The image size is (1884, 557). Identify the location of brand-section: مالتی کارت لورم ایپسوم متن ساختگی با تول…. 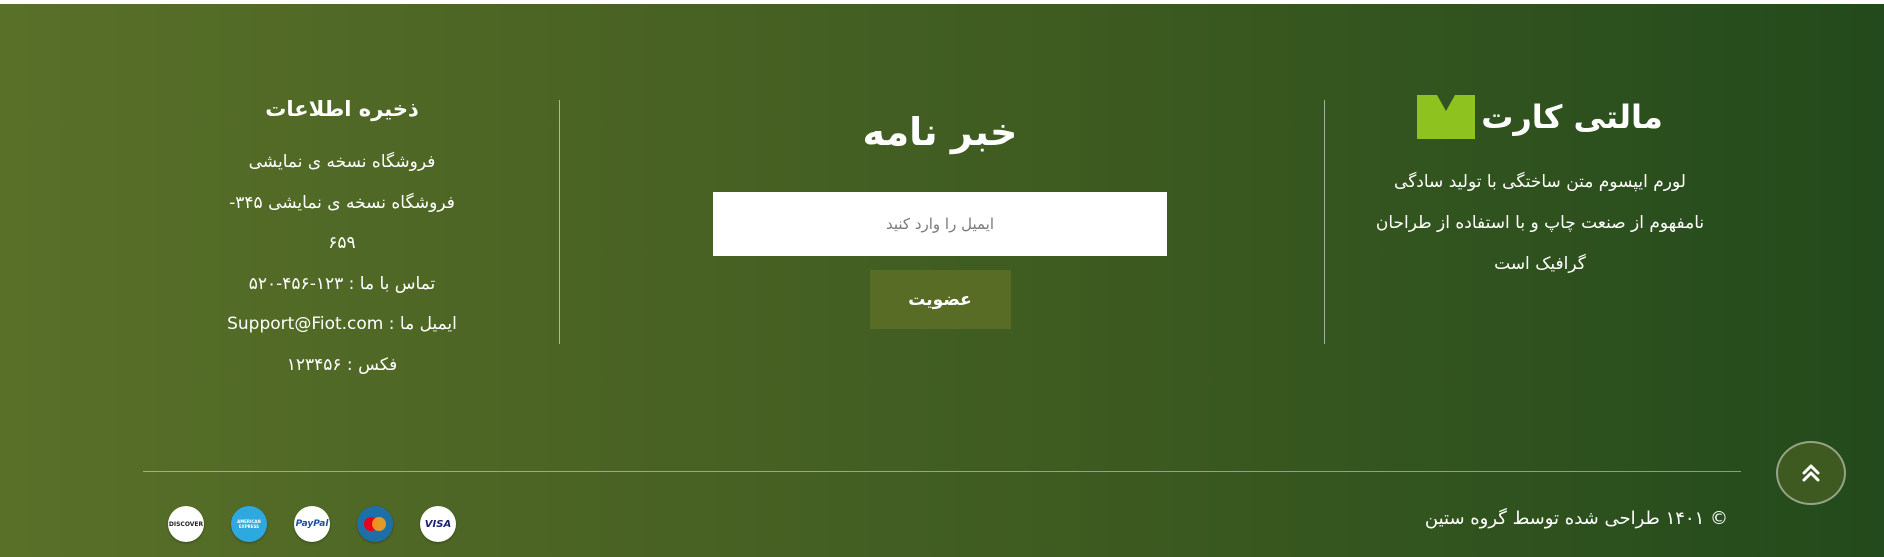
(1540, 188).